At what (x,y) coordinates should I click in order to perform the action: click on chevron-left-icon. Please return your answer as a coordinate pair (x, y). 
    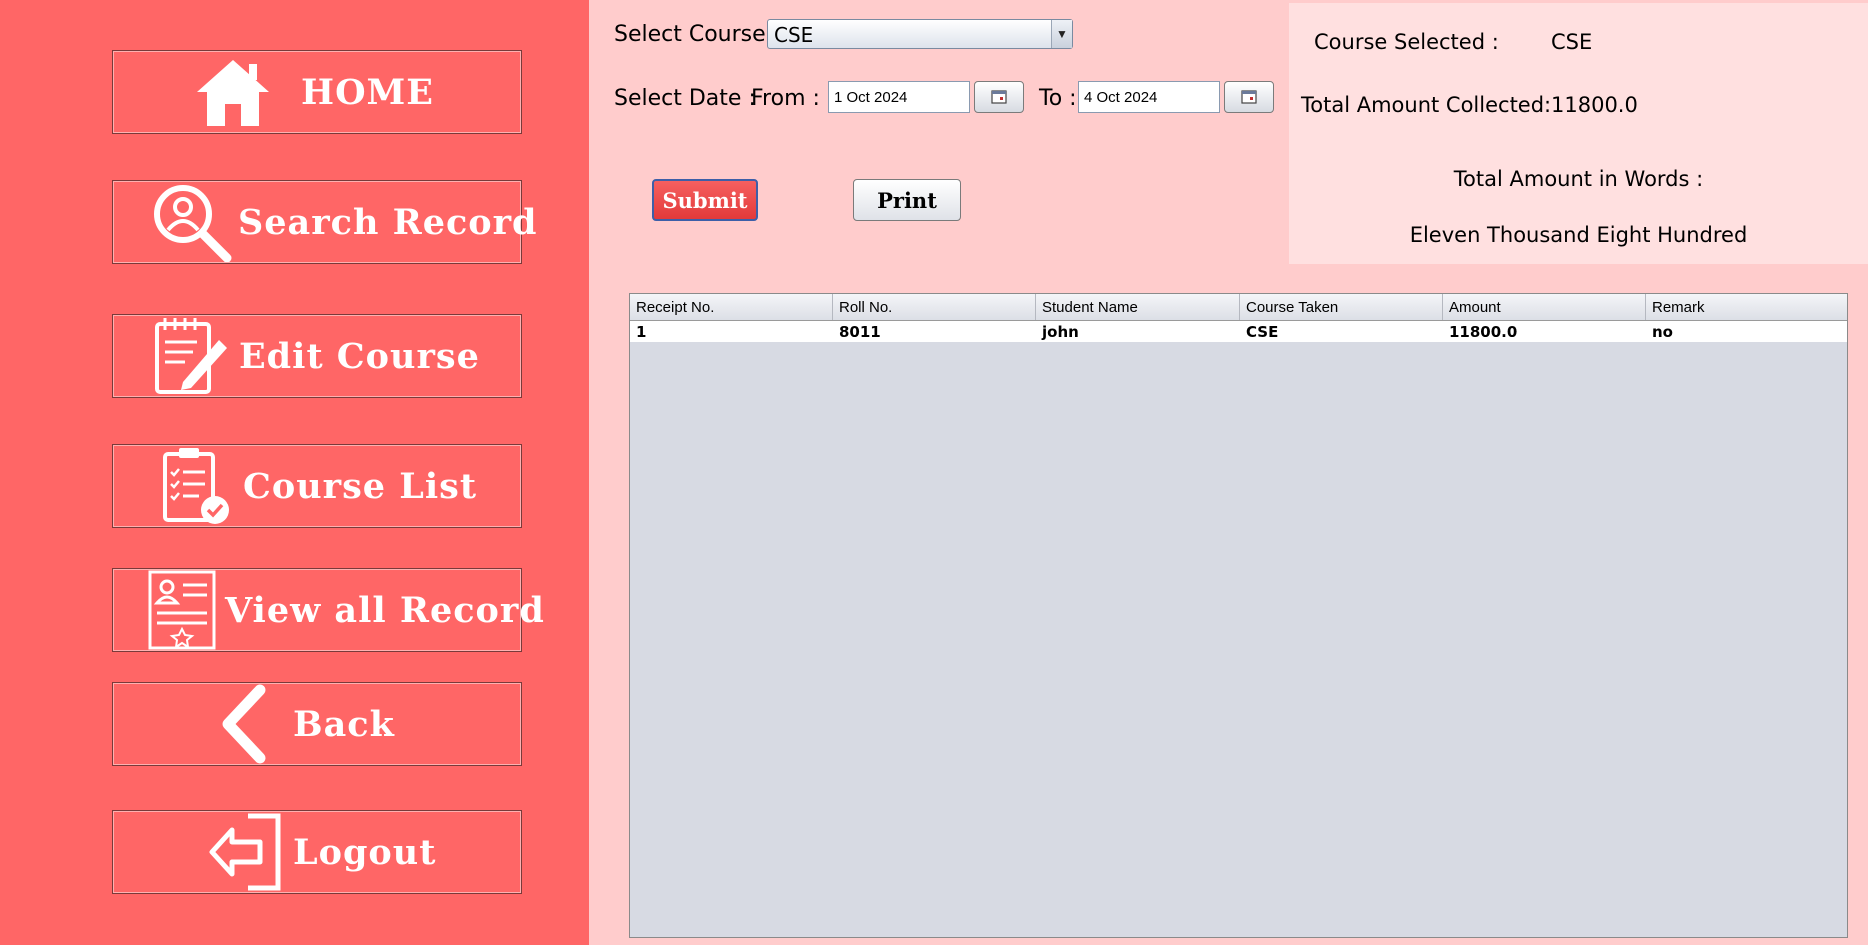
    Looking at the image, I should click on (243, 724).